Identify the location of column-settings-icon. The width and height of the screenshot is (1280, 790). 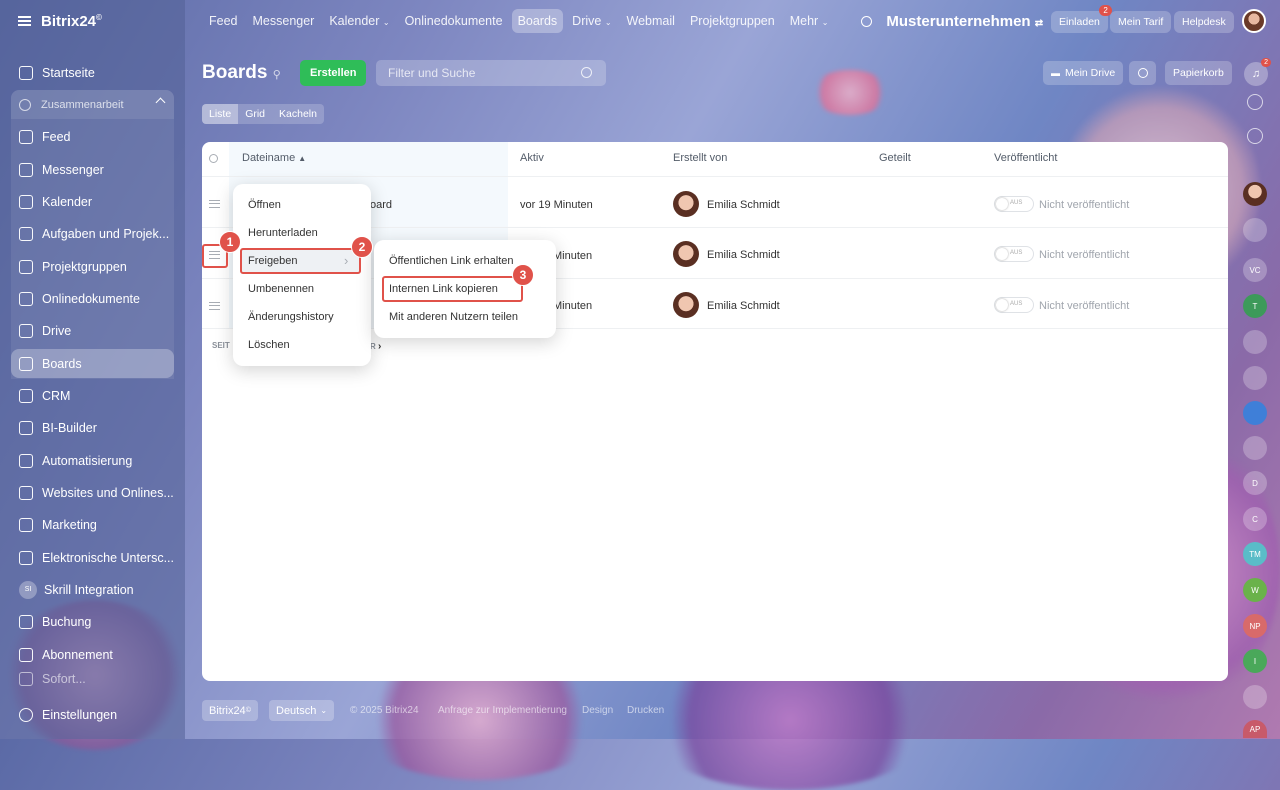
(213, 158).